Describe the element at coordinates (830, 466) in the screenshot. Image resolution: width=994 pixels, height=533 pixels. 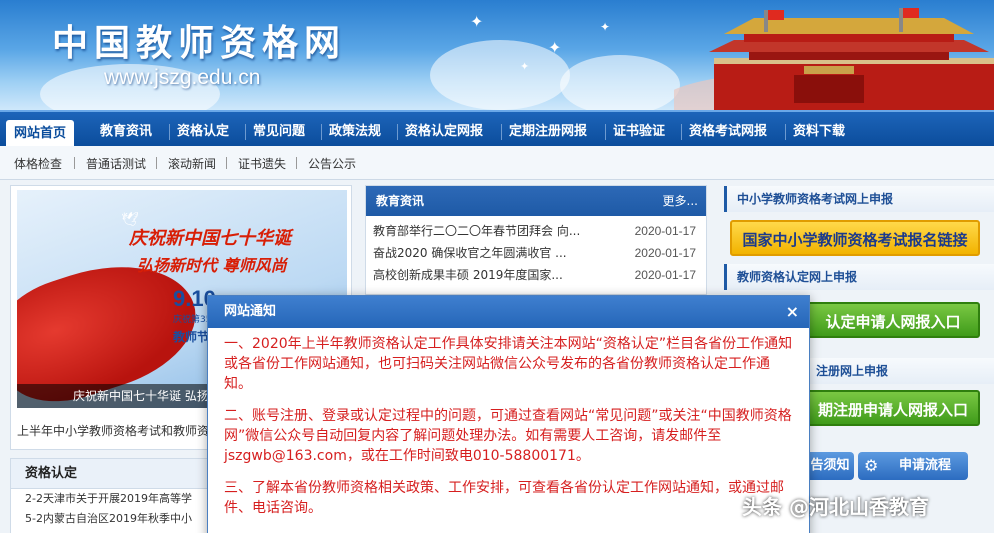
I see `notice-button: 告须知` at that location.